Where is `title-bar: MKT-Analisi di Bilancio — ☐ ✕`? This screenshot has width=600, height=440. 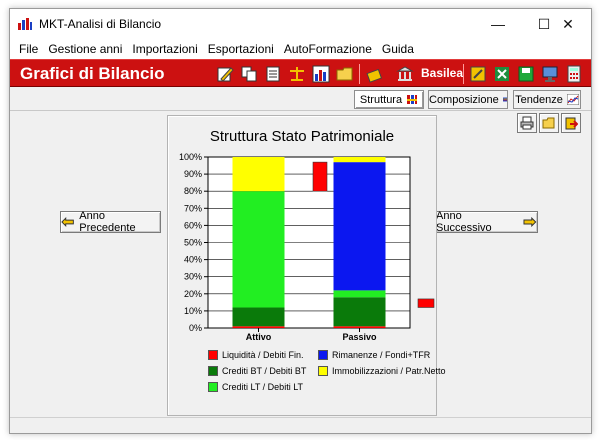
title-bar: MKT-Analisi di Bilancio — ☐ ✕ is located at coordinates (300, 24).